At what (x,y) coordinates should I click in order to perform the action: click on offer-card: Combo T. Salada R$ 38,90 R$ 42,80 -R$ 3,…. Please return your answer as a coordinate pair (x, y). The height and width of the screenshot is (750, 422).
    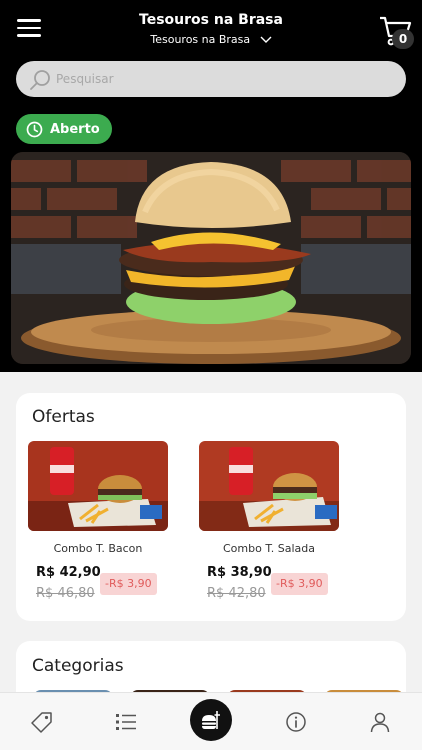
    Looking at the image, I should click on (269, 521).